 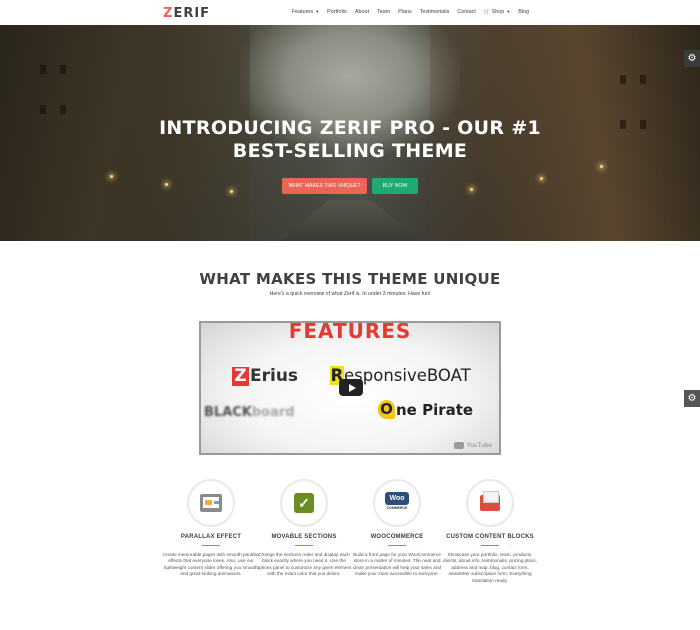 What do you see at coordinates (473, 445) in the screenshot?
I see `youtube-logo: YouTube` at bounding box center [473, 445].